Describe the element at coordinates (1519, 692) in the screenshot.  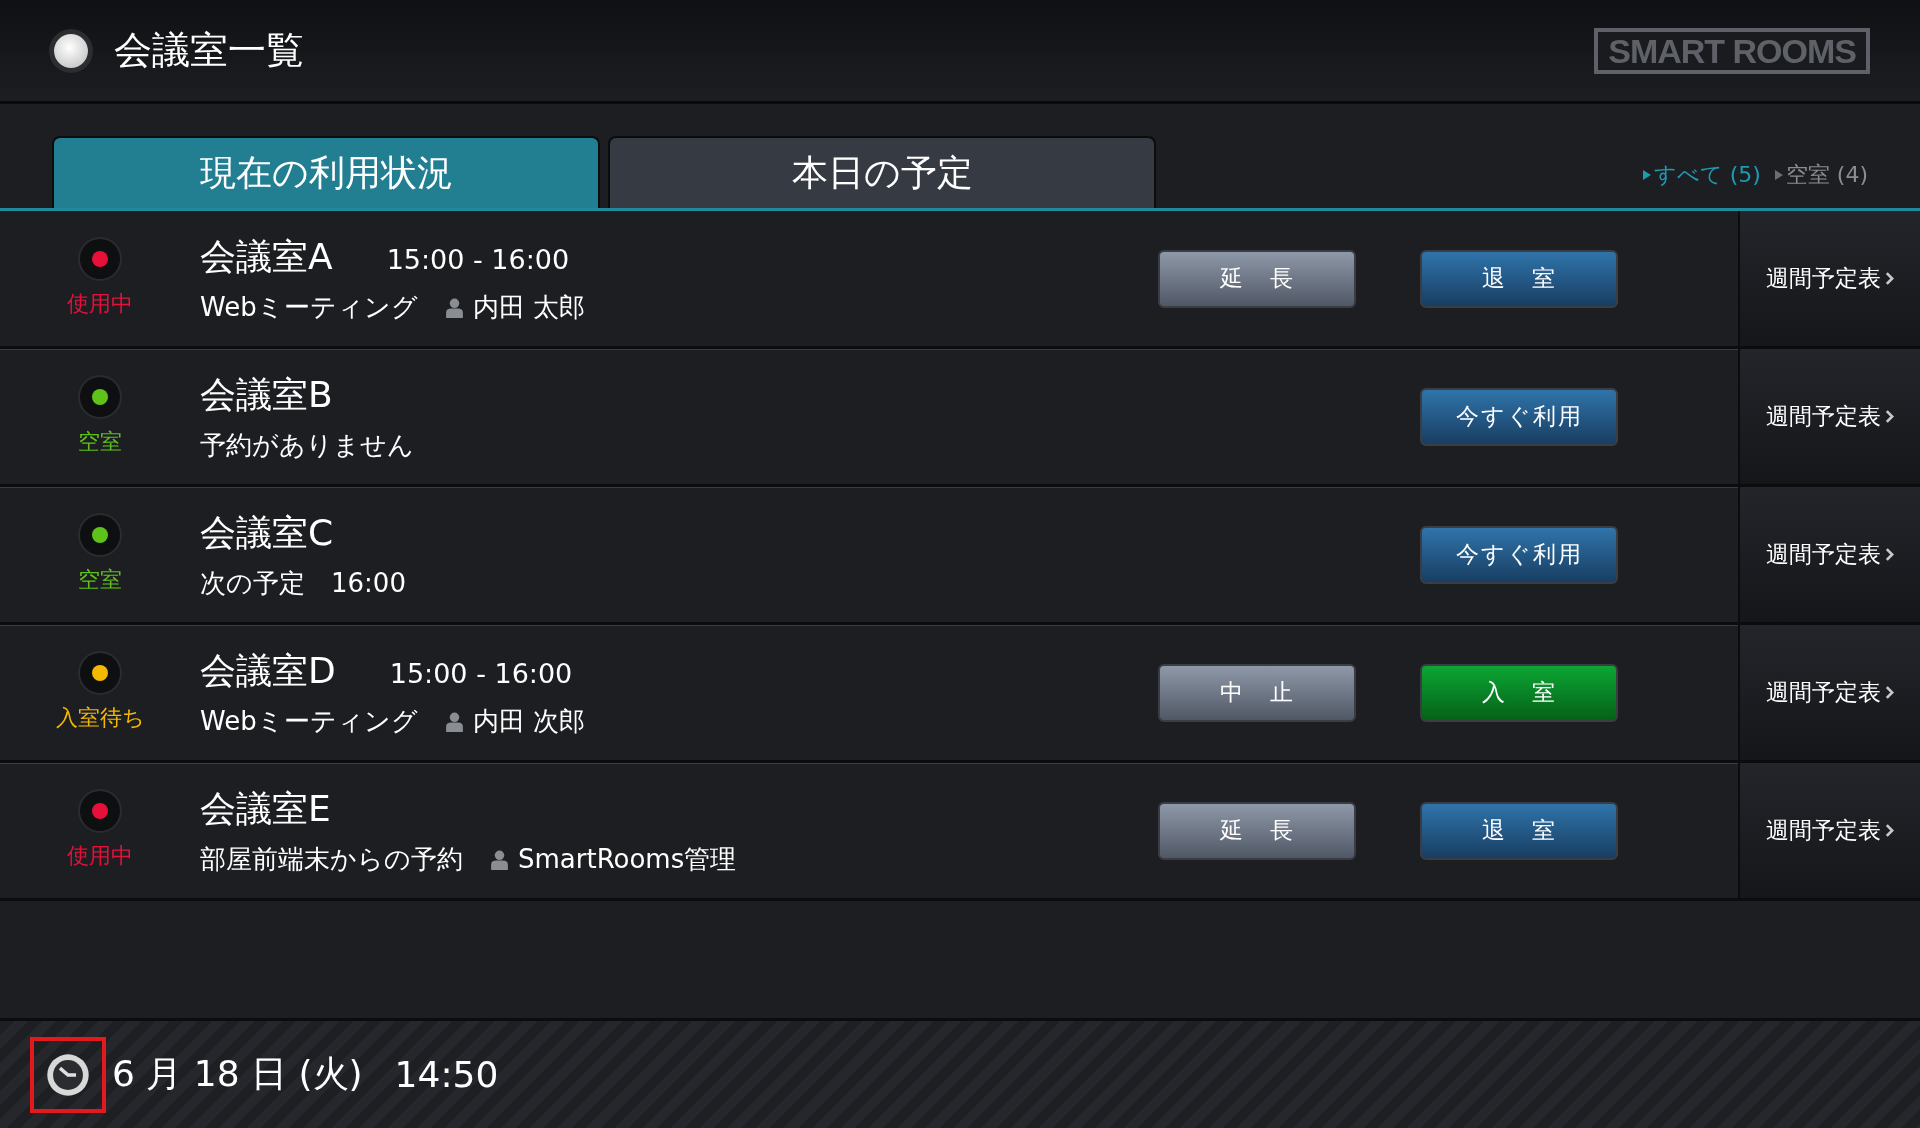
I see `action-button: 入 室` at that location.